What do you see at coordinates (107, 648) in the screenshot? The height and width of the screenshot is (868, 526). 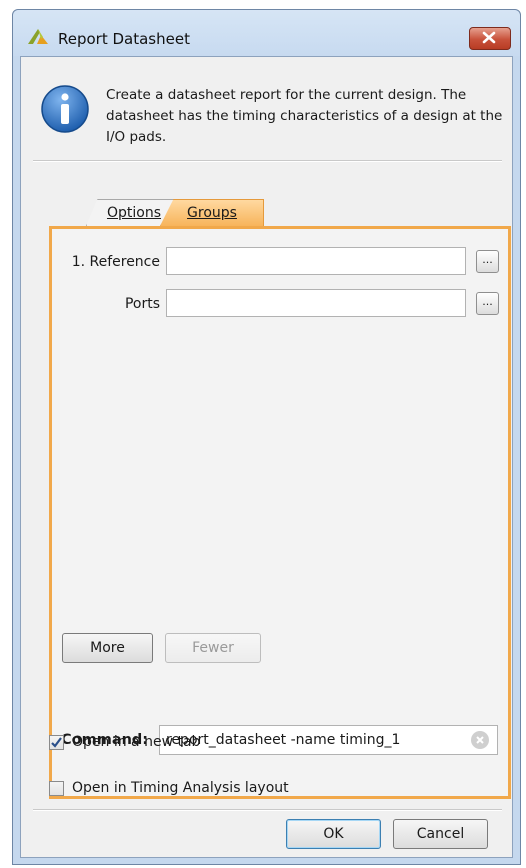 I see `more-button: More` at bounding box center [107, 648].